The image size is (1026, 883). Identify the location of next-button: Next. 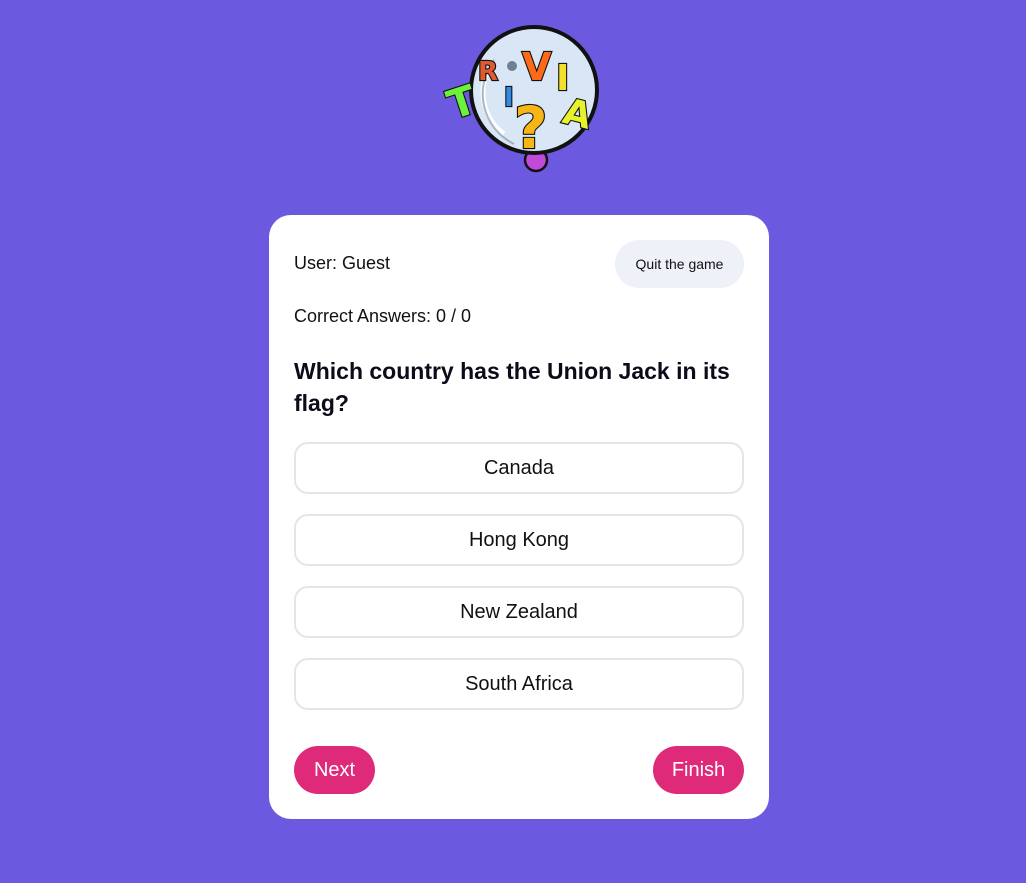
(334, 770).